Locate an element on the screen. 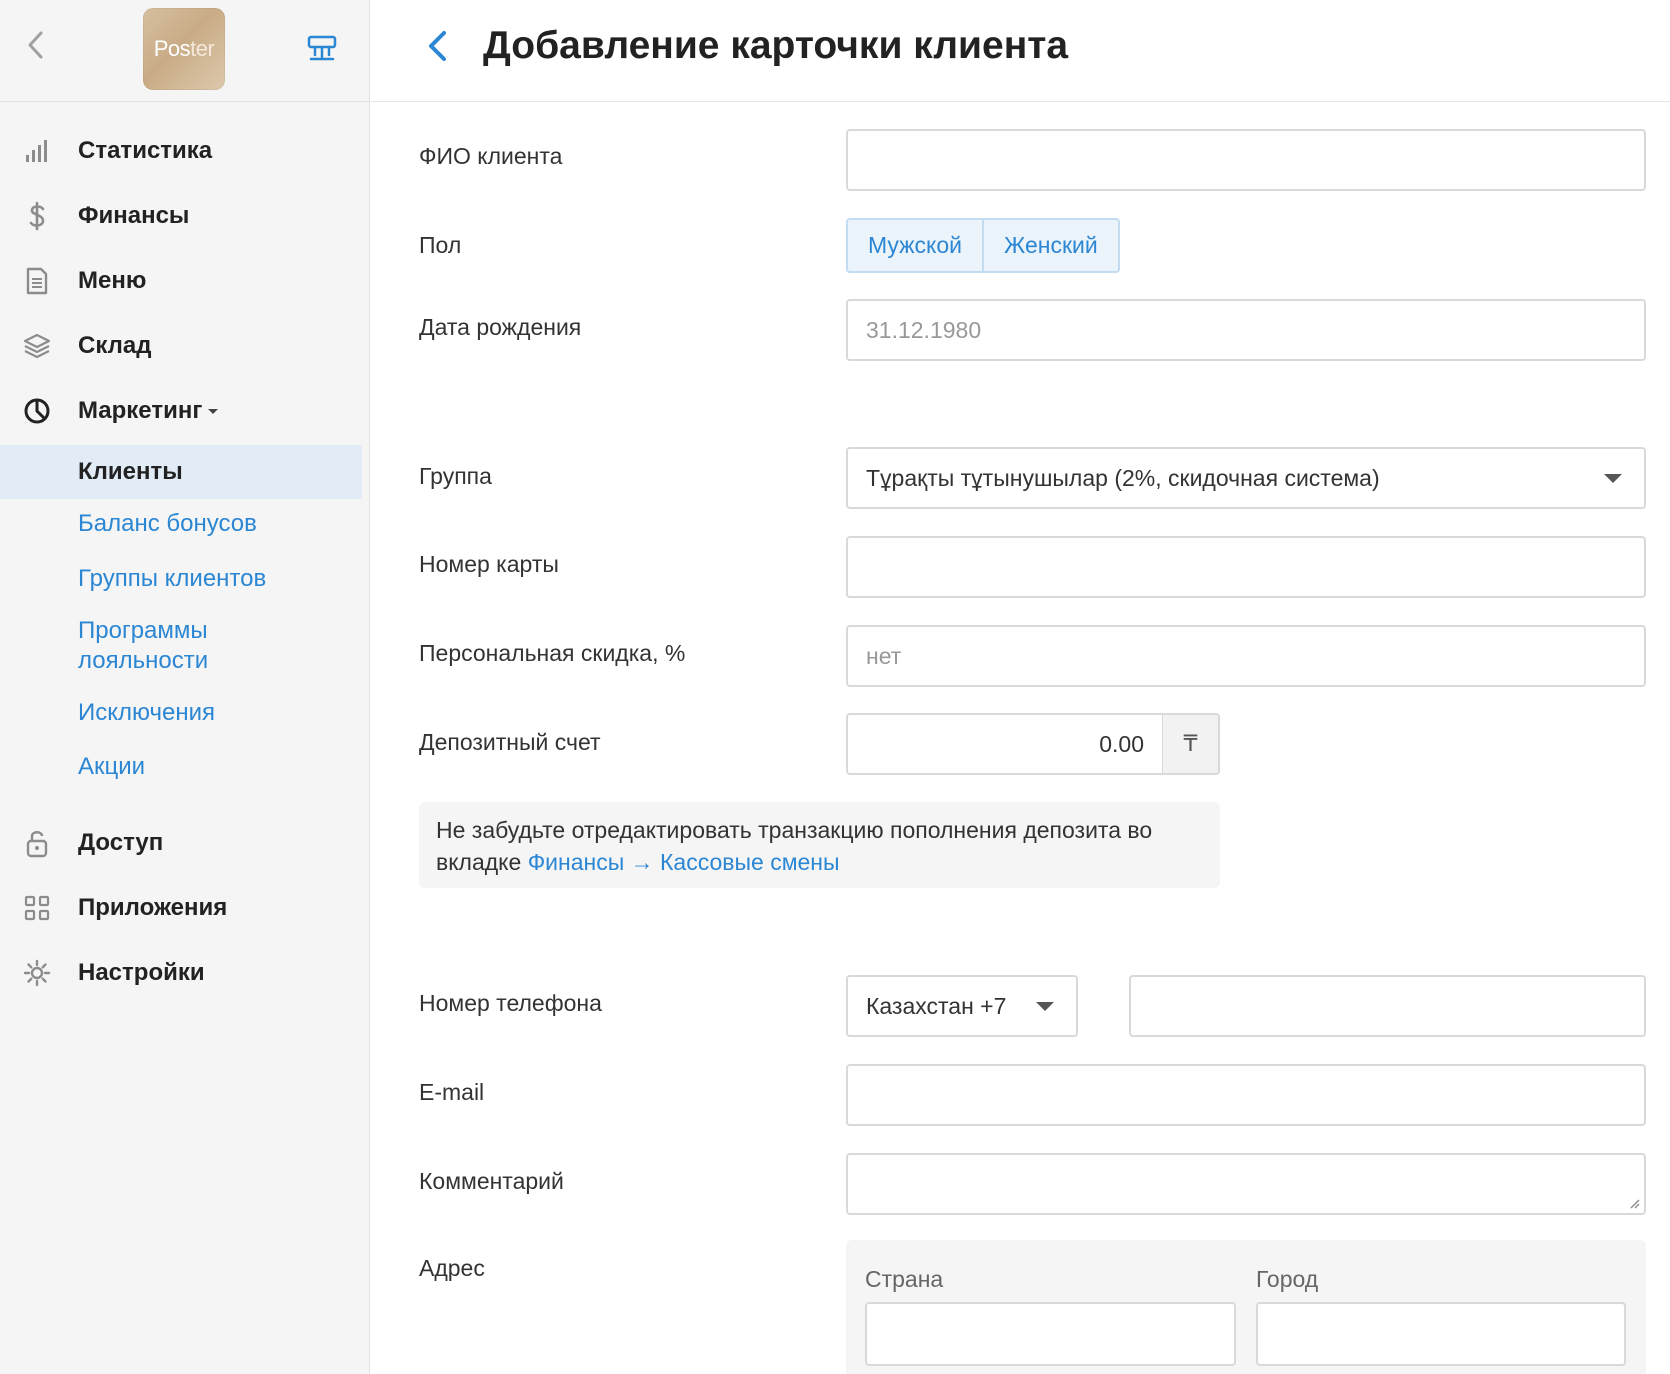 The image size is (1670, 1374). sidebar-item-access: Доступ is located at coordinates (184, 842).